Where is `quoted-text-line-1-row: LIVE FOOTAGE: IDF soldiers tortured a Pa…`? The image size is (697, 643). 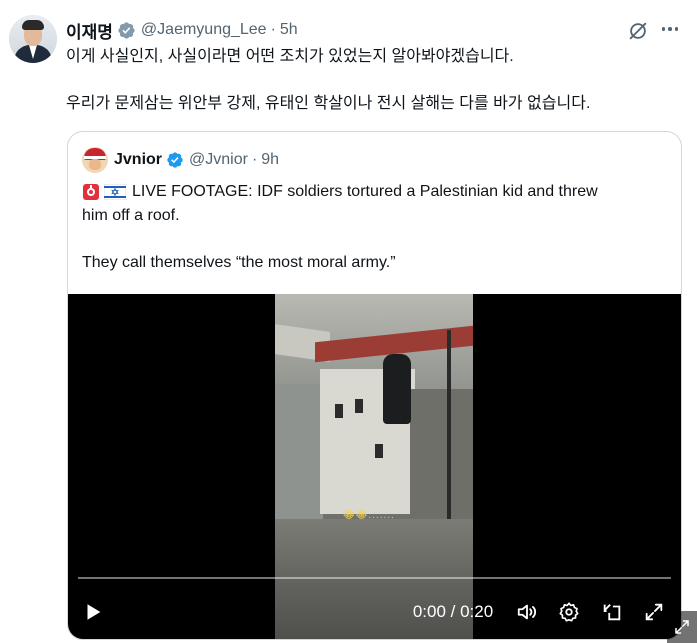
quoted-text-line-1-row: LIVE FOOTAGE: IDF soldiers tortured a Pa… is located at coordinates (340, 192).